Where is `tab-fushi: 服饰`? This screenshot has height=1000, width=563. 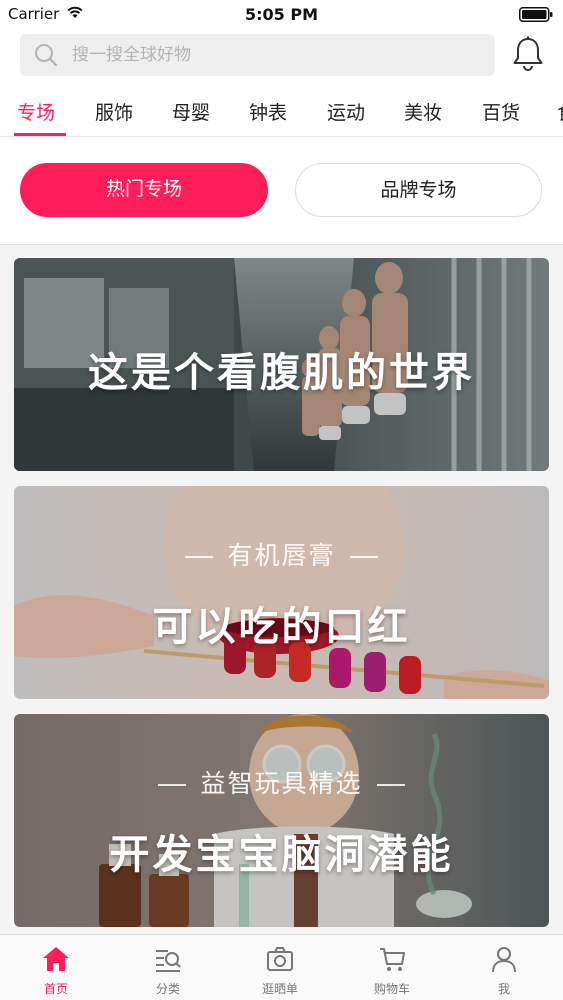
tab-fushi: 服饰 is located at coordinates (114, 111).